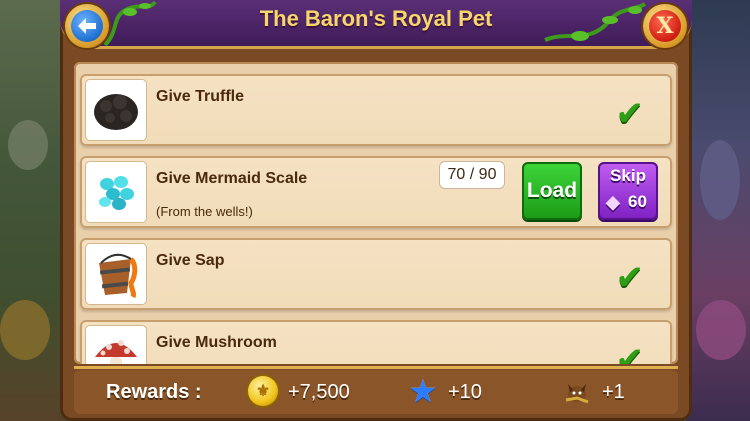  What do you see at coordinates (232, 178) in the screenshot?
I see `task-name: Give Mermaid Scale` at bounding box center [232, 178].